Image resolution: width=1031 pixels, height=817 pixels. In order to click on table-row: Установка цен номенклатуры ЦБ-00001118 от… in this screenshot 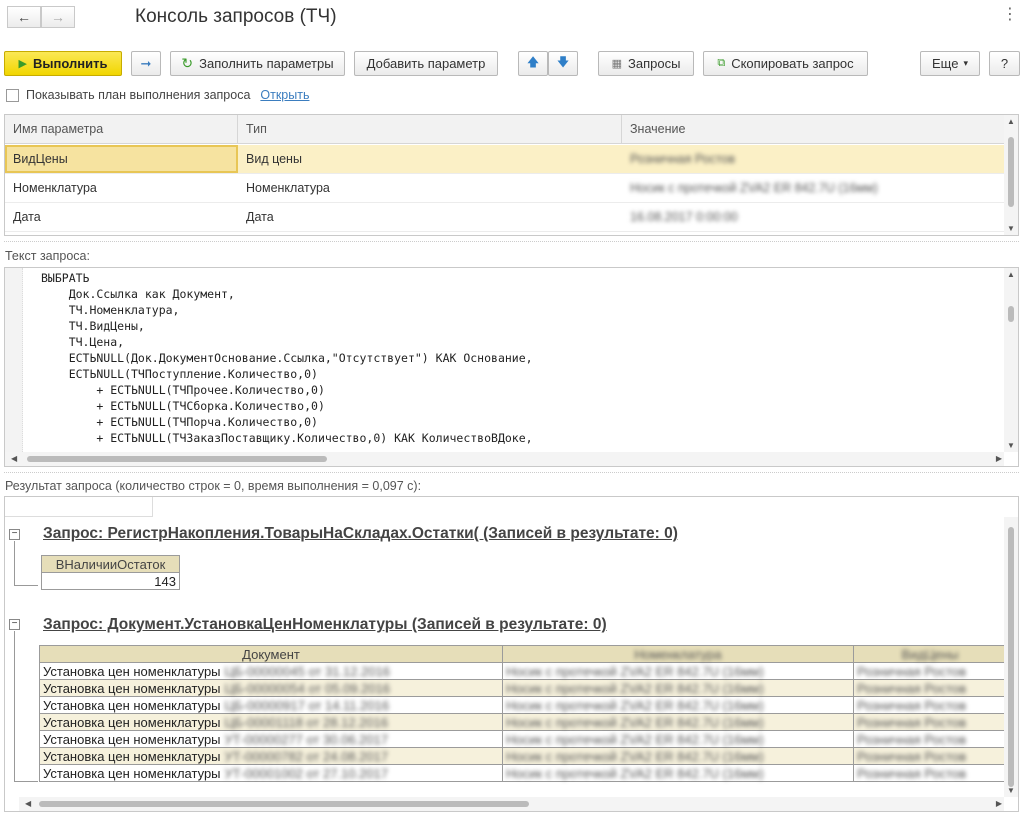, I will do `click(523, 722)`.